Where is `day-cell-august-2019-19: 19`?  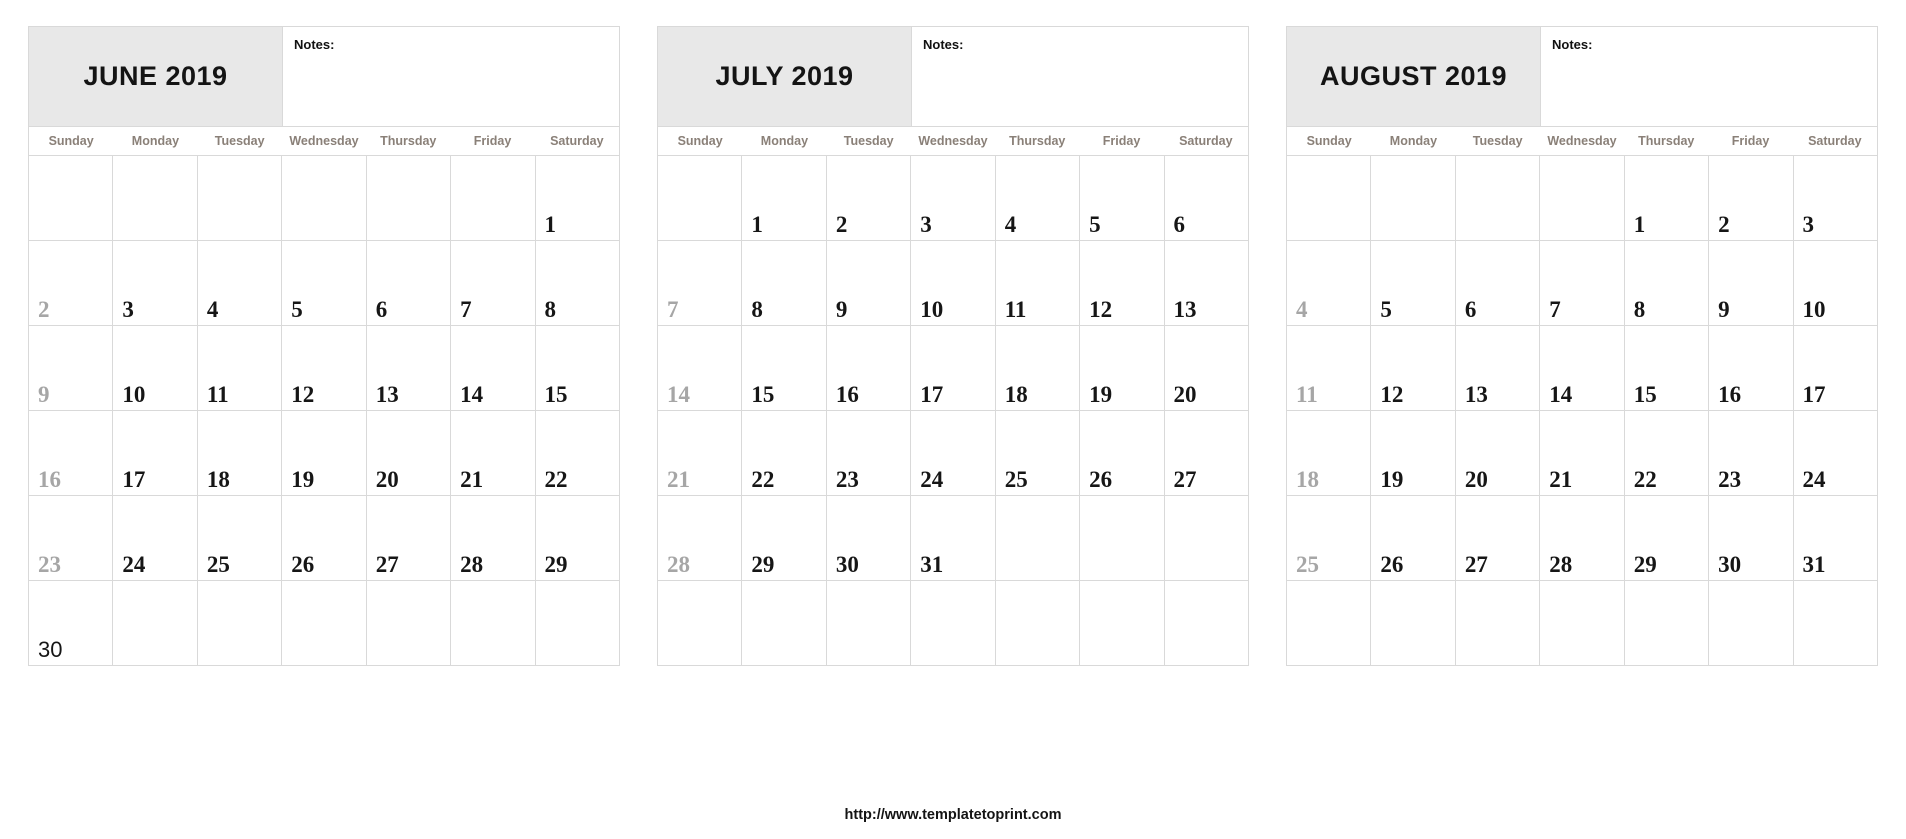 day-cell-august-2019-19: 19 is located at coordinates (1413, 453).